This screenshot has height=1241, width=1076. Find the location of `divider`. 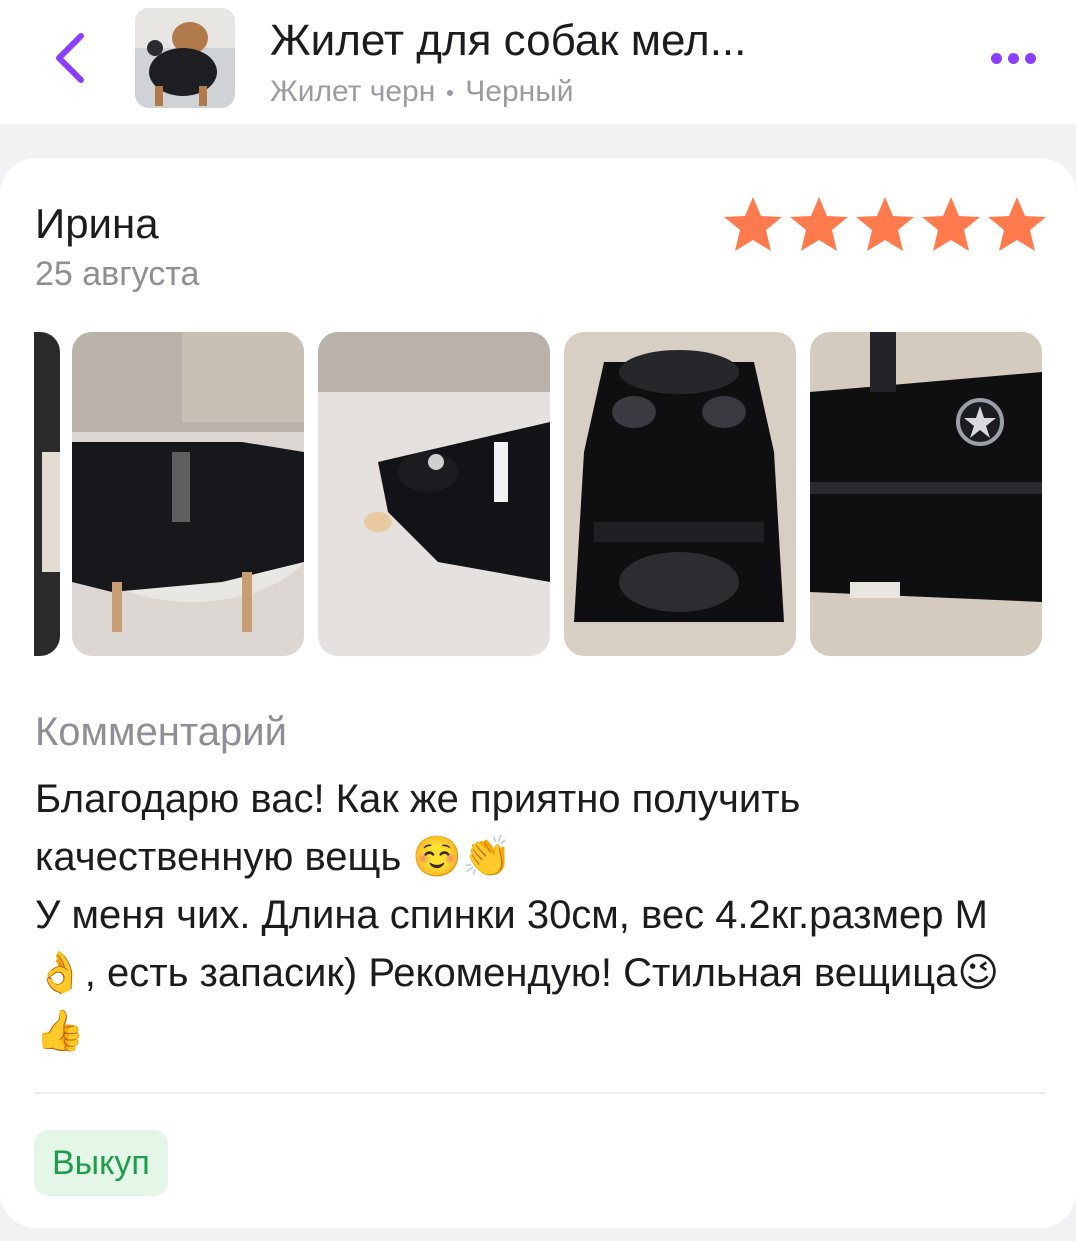

divider is located at coordinates (540, 1093).